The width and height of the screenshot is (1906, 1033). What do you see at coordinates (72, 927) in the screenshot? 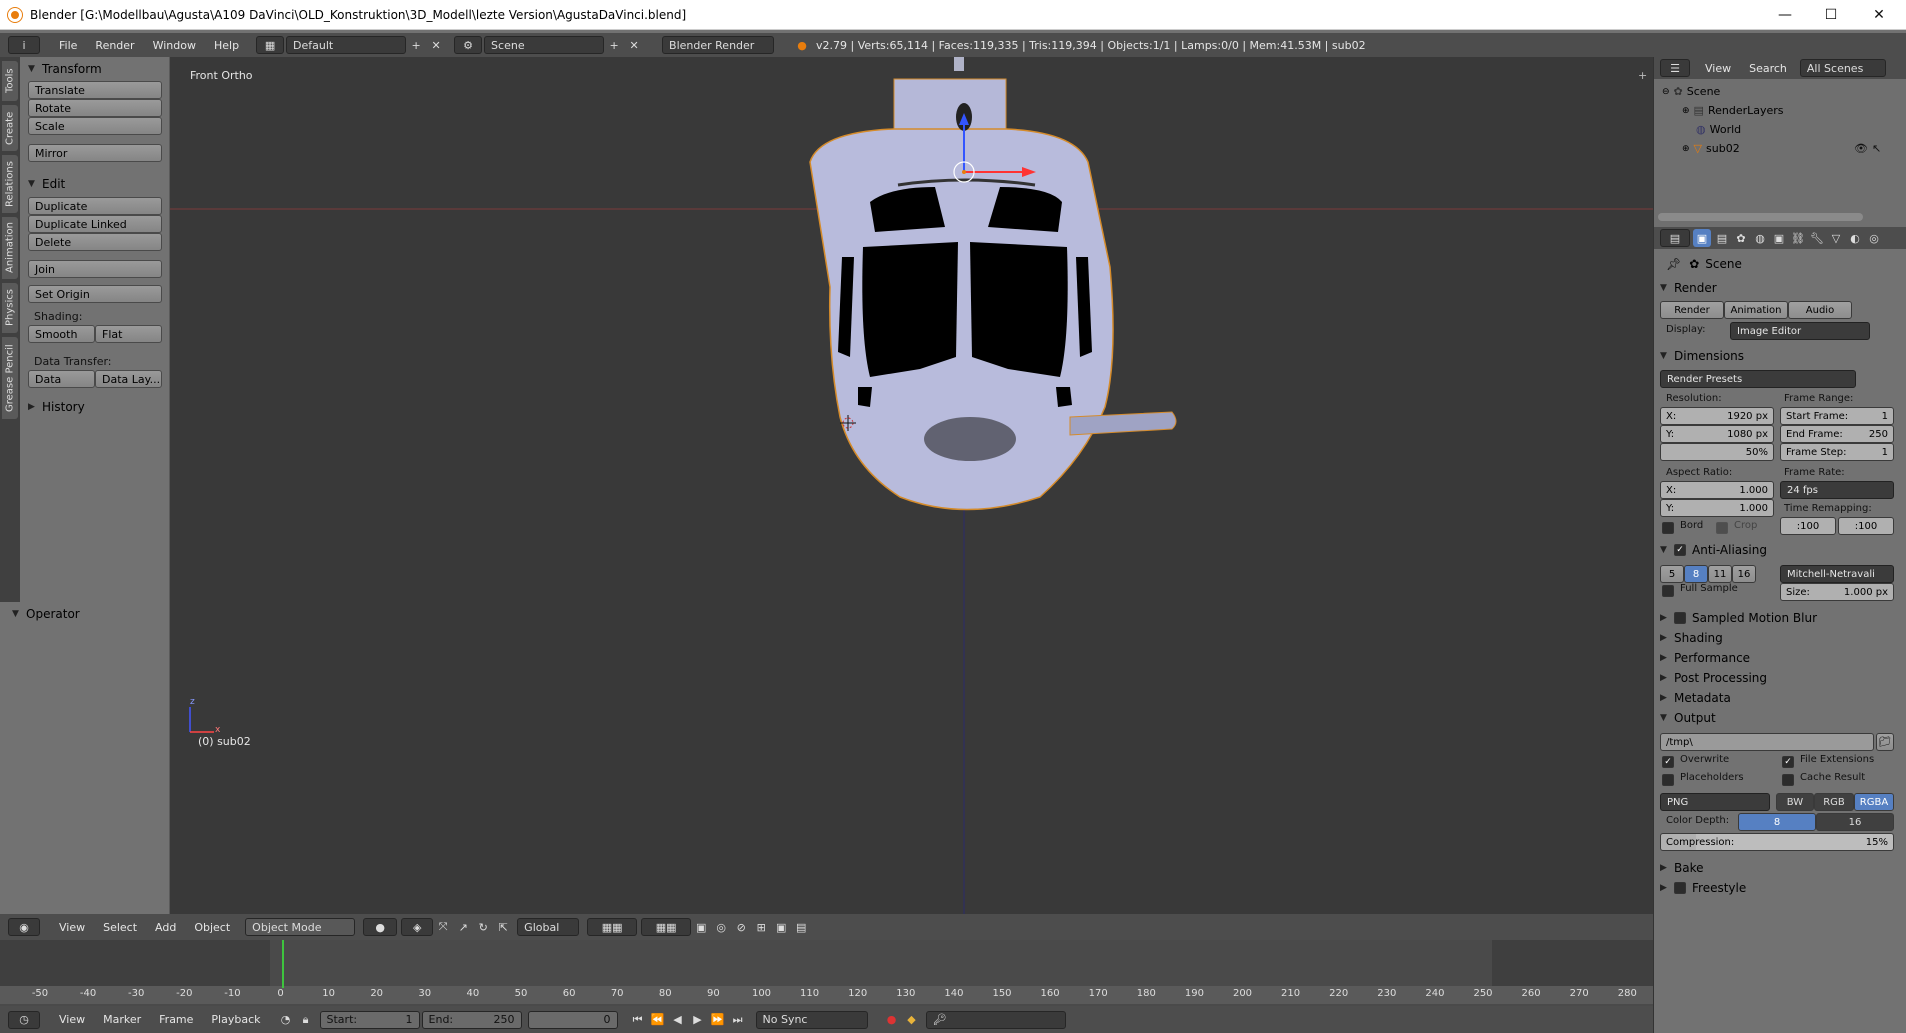
I see `menu-view: View` at bounding box center [72, 927].